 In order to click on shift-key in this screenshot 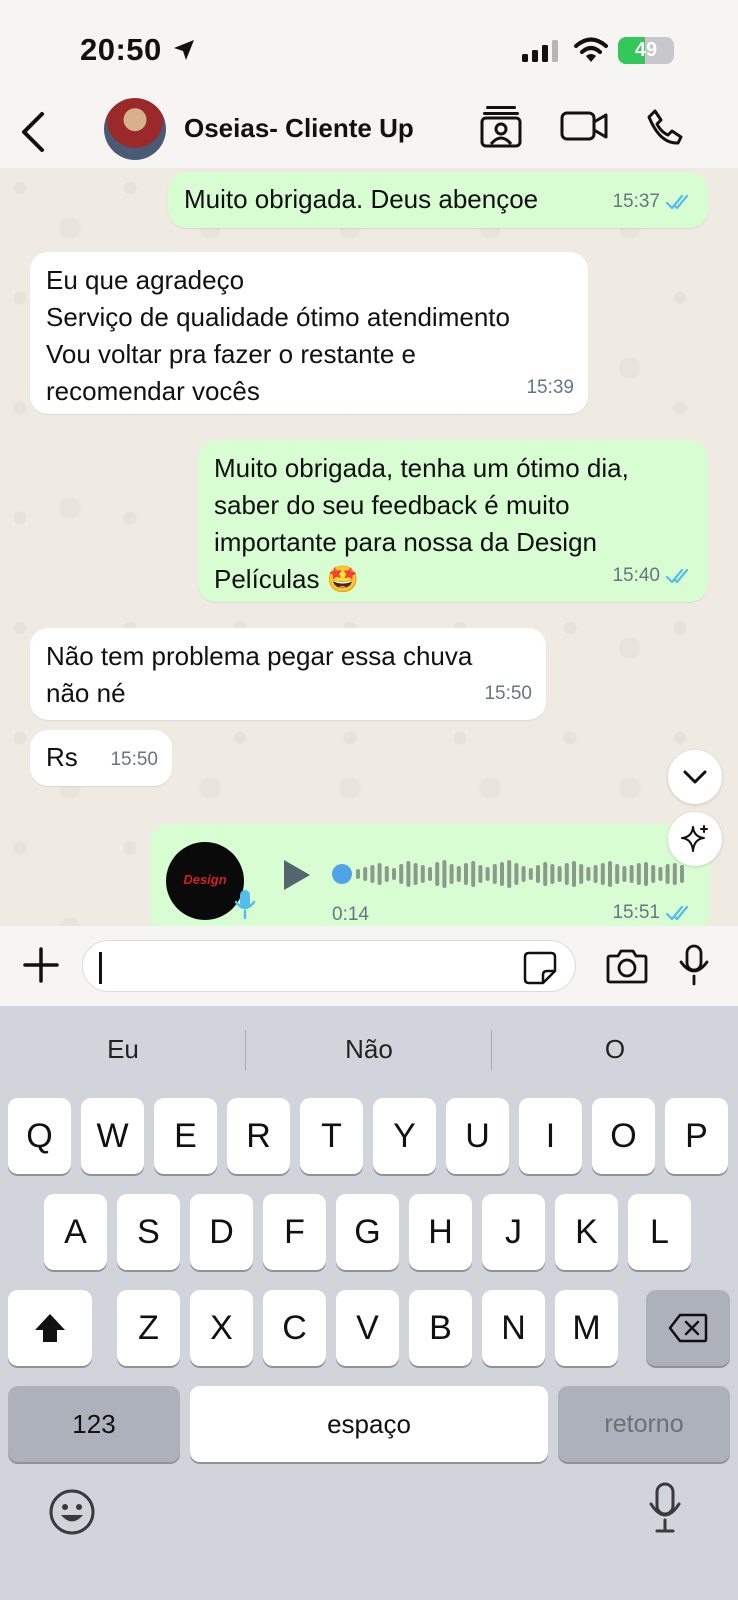, I will do `click(50, 1328)`.